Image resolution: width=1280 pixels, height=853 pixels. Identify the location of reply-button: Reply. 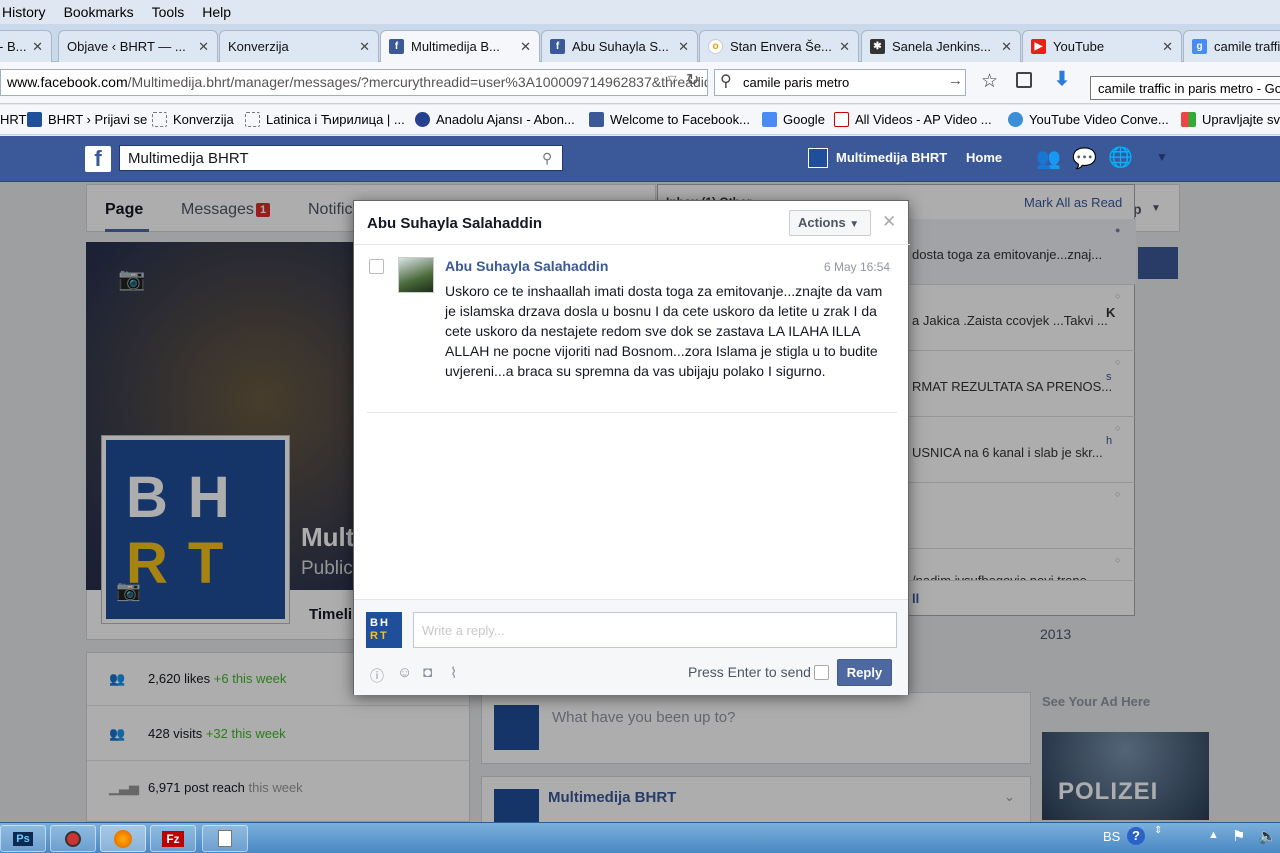
(864, 672).